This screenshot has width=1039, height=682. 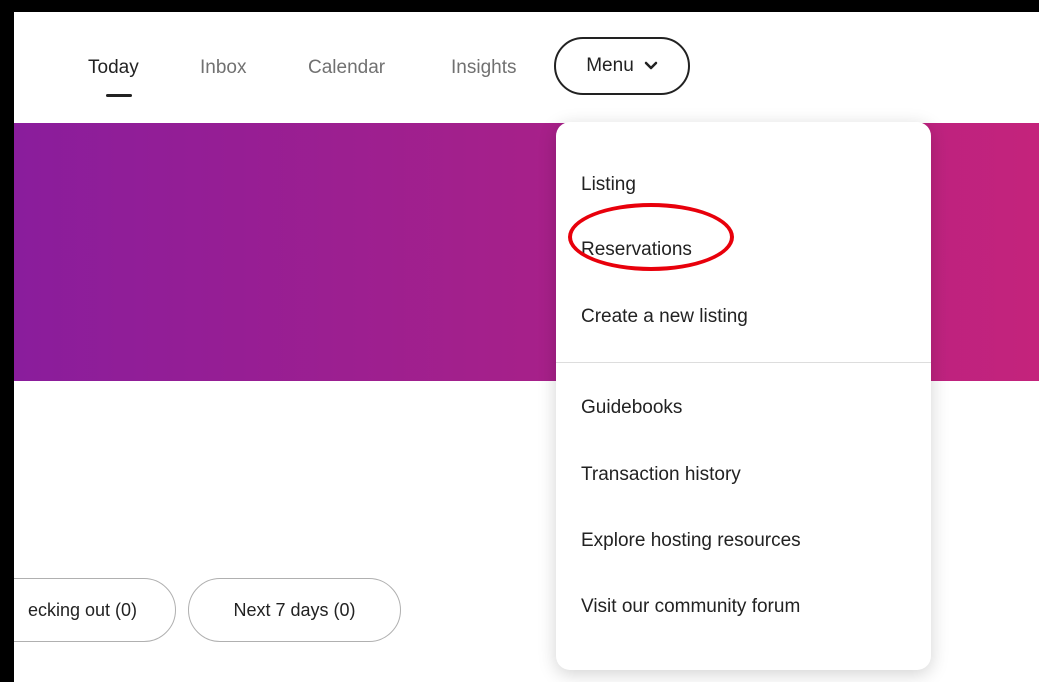 What do you see at coordinates (113, 68) in the screenshot?
I see `tab-today: Today` at bounding box center [113, 68].